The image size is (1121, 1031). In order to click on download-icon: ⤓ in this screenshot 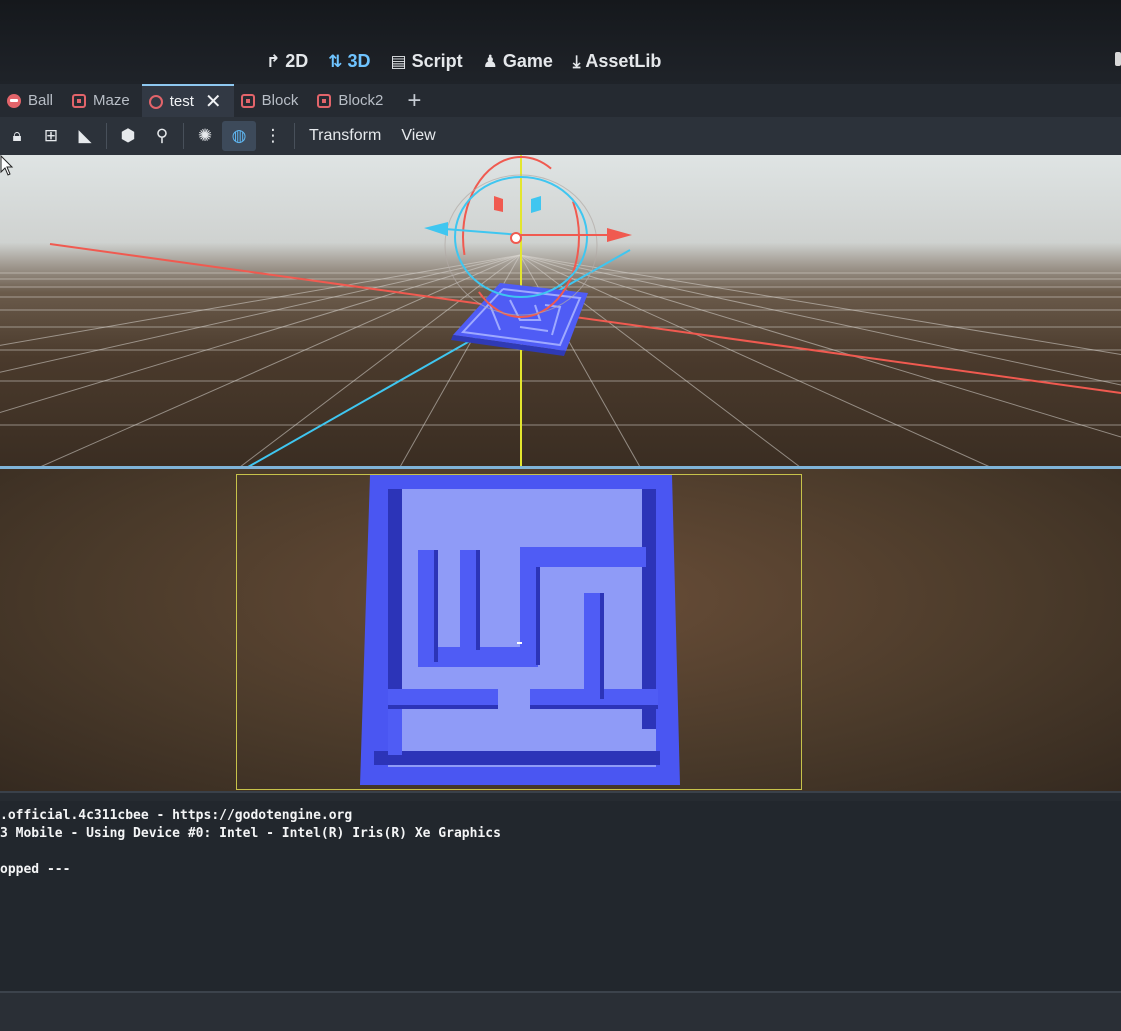, I will do `click(576, 61)`.